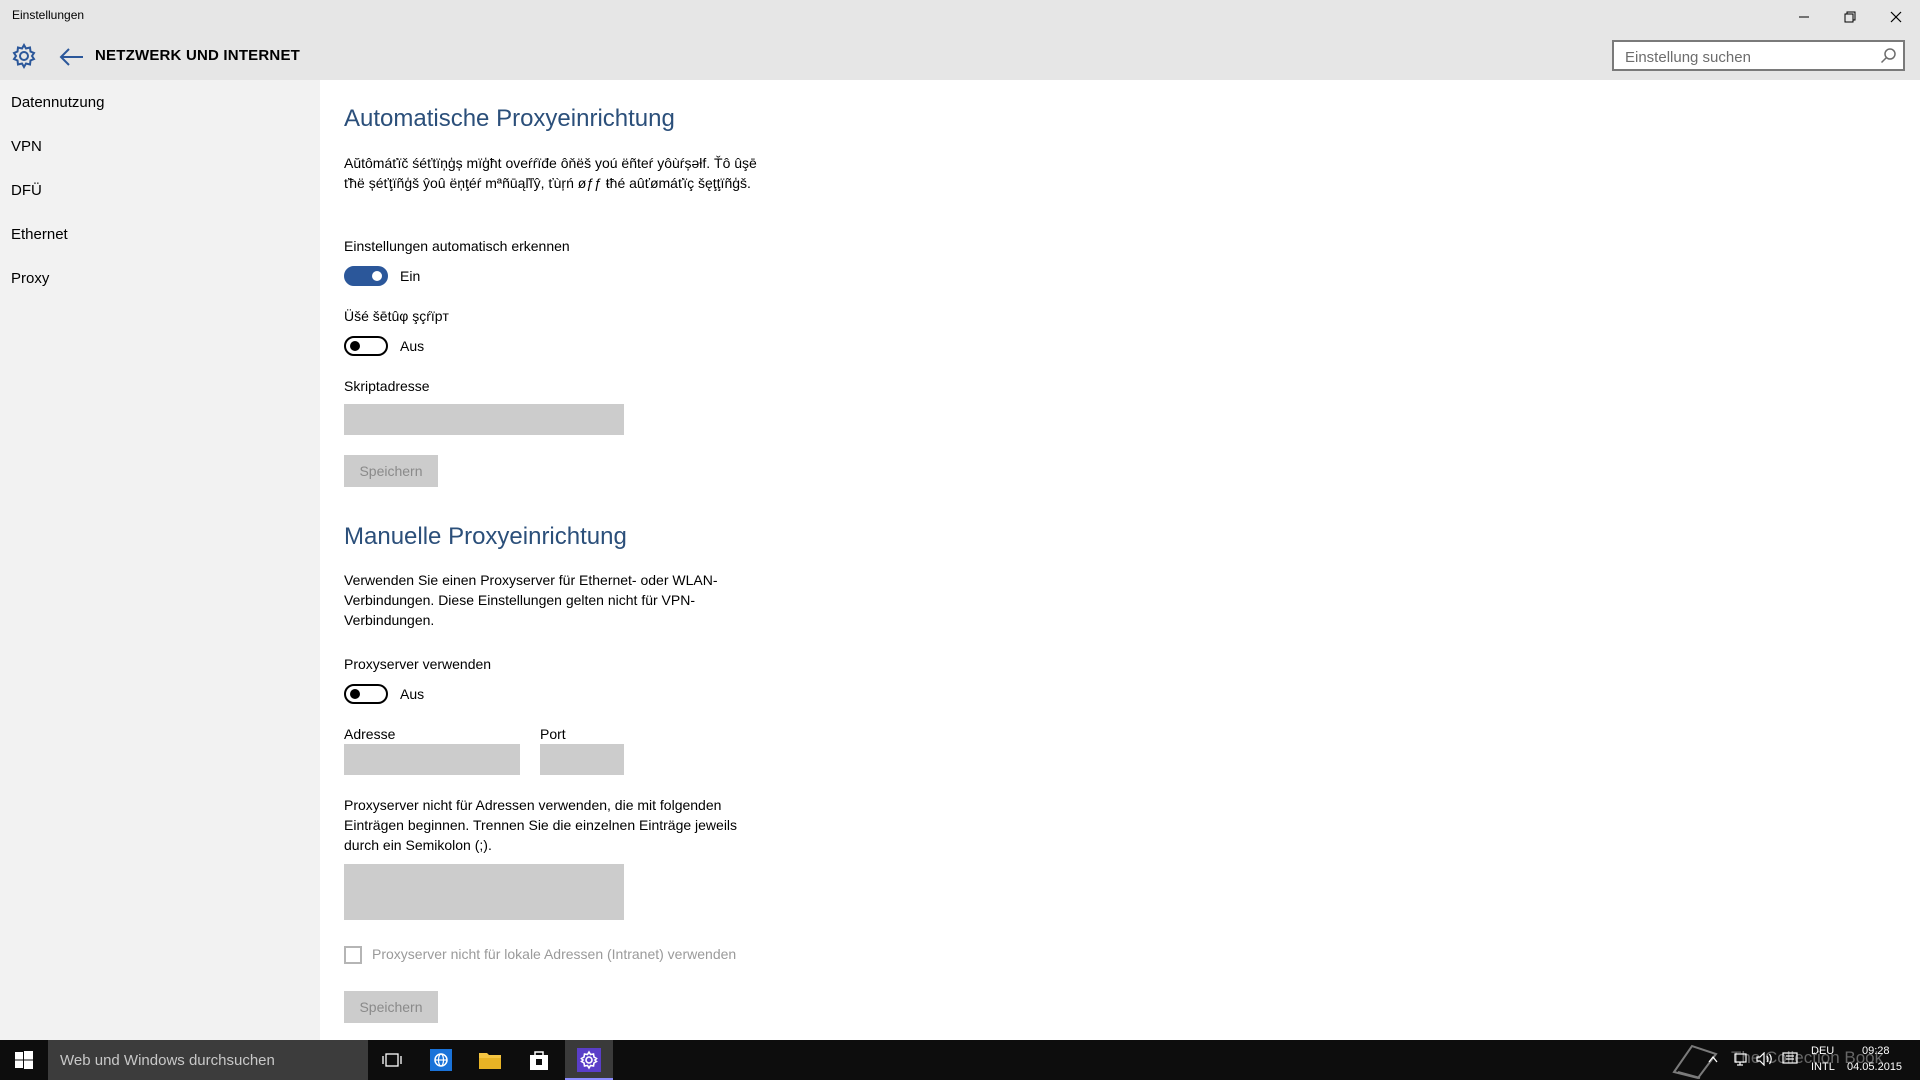 This screenshot has height=1080, width=1920. I want to click on browser-button, so click(441, 1060).